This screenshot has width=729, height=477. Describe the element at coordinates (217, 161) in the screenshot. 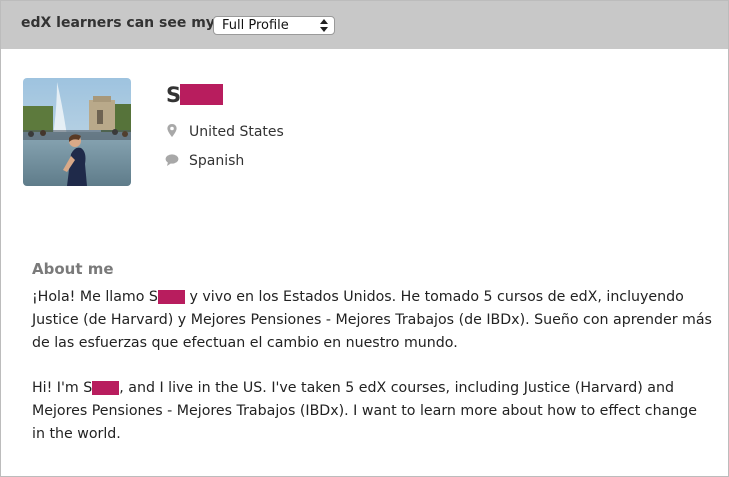

I see `language-text: Spanish` at that location.